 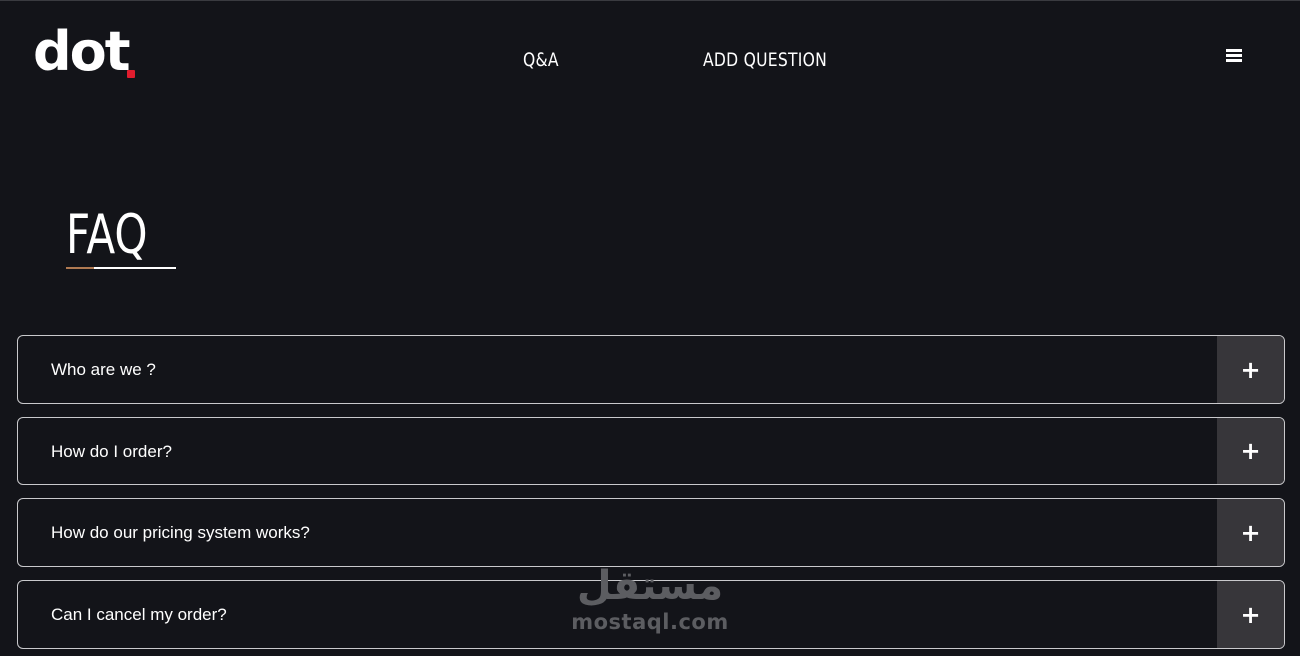 What do you see at coordinates (651, 451) in the screenshot?
I see `faq-item: How do I order? +` at bounding box center [651, 451].